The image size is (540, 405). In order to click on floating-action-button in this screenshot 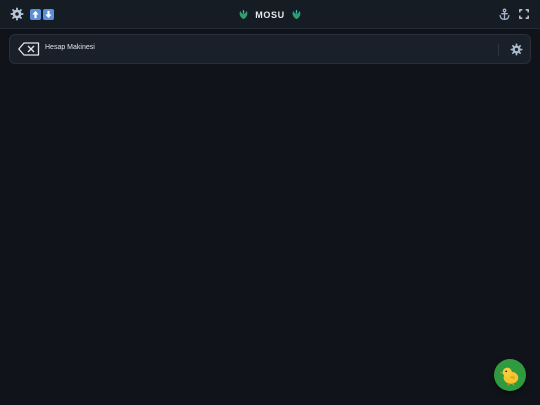, I will do `click(510, 375)`.